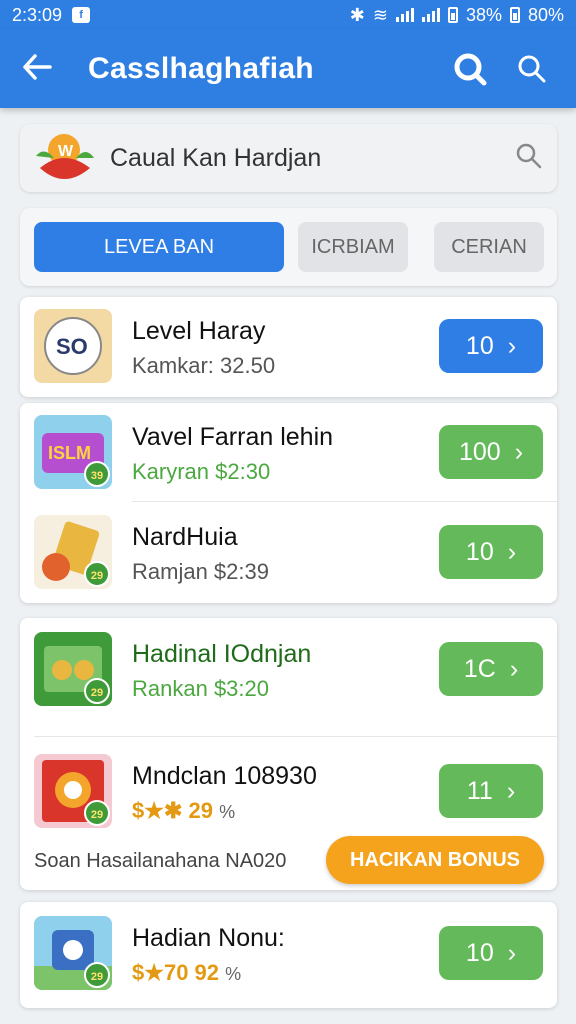 This screenshot has width=576, height=1024. I want to click on app-bar: Casslhaghafiah, so click(288, 69).